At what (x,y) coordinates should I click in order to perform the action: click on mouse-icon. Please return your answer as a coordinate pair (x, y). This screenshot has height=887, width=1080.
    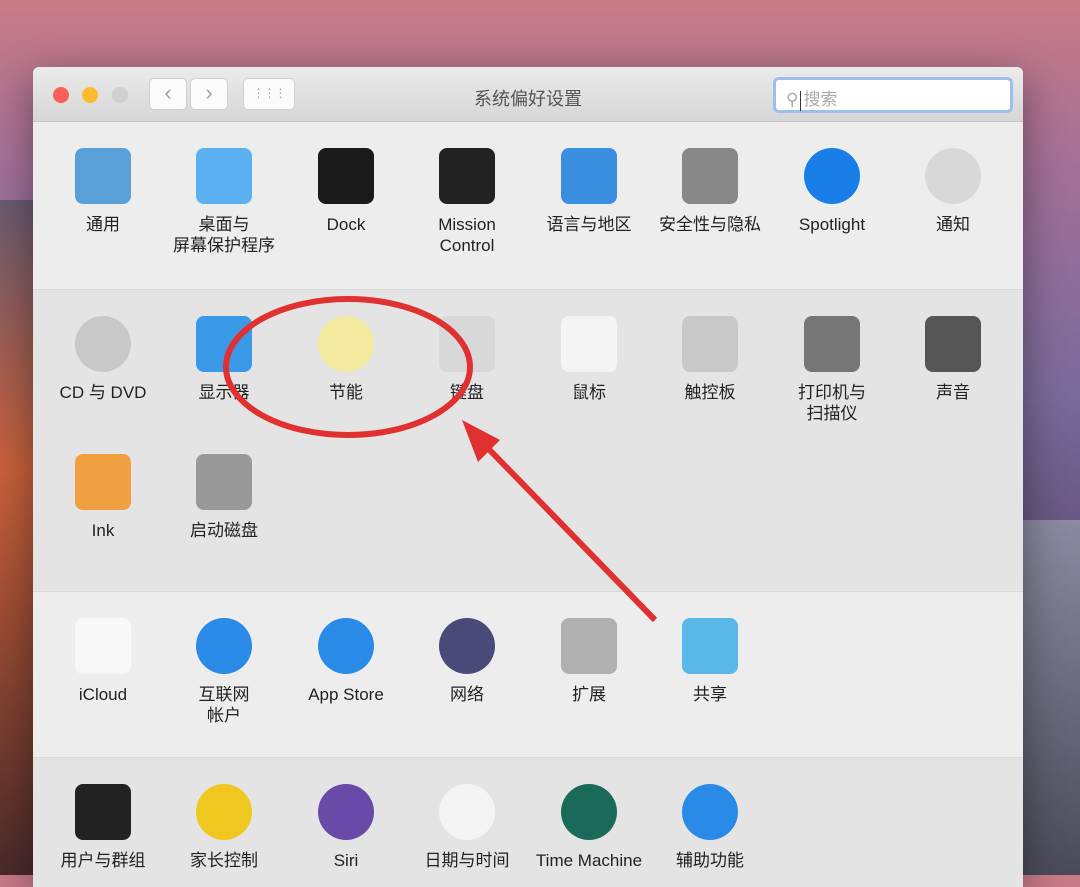
    Looking at the image, I should click on (589, 344).